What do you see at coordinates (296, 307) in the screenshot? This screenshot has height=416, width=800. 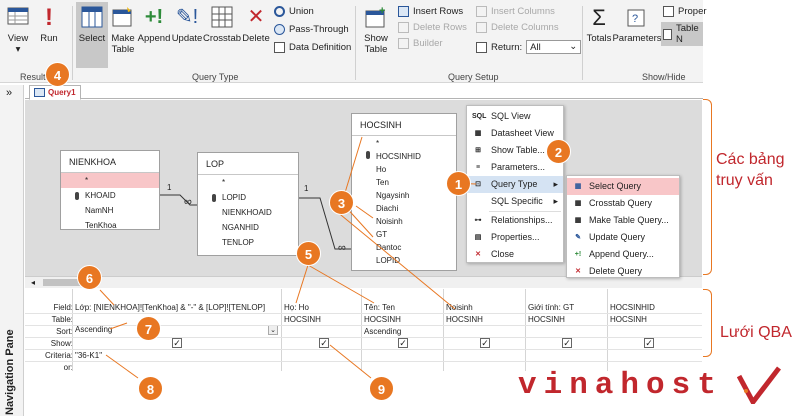 I see `field-cell: Họ: Ho` at bounding box center [296, 307].